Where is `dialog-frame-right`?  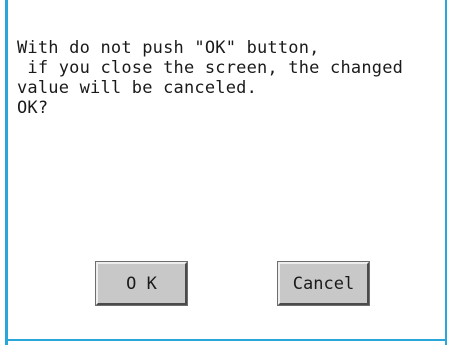
dialog-frame-right is located at coordinates (446, 172).